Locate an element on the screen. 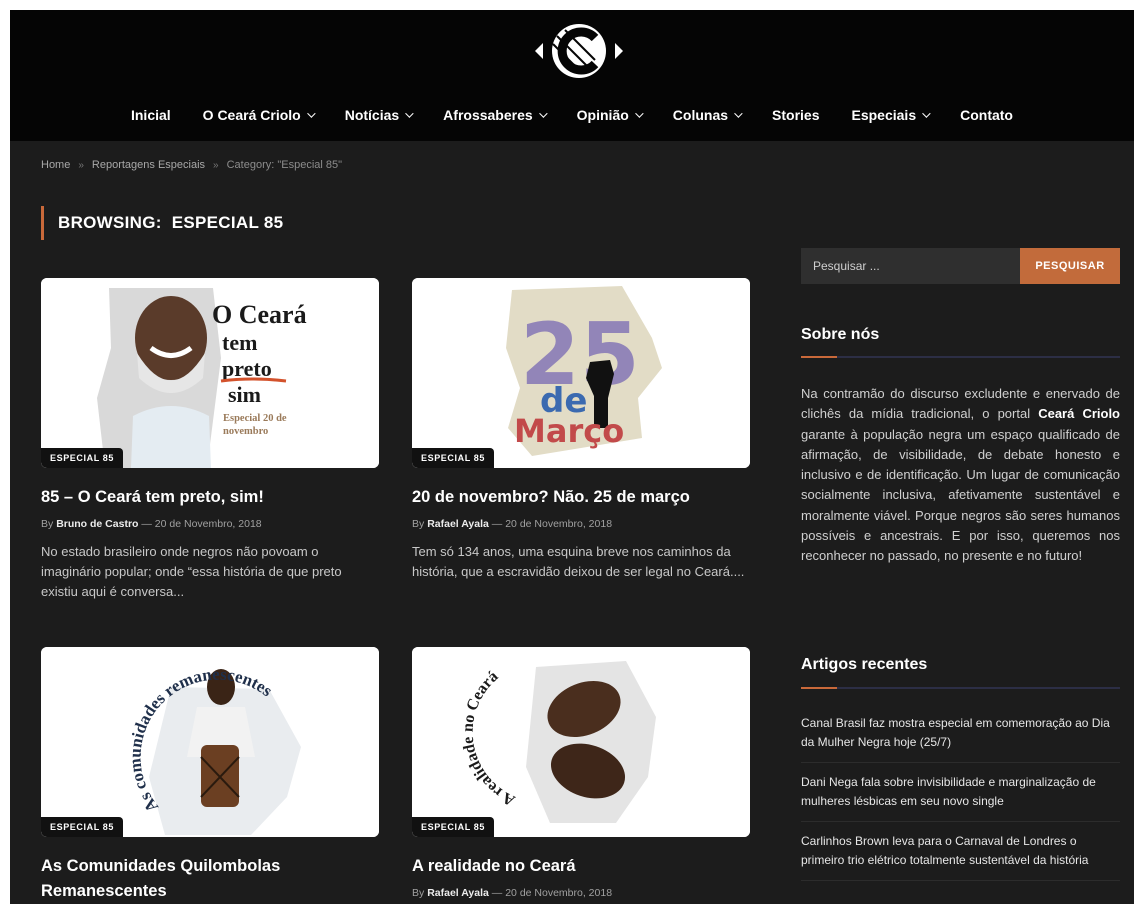 The width and height of the screenshot is (1134, 904). nav-item-label: Afrossaberes is located at coordinates (488, 115).